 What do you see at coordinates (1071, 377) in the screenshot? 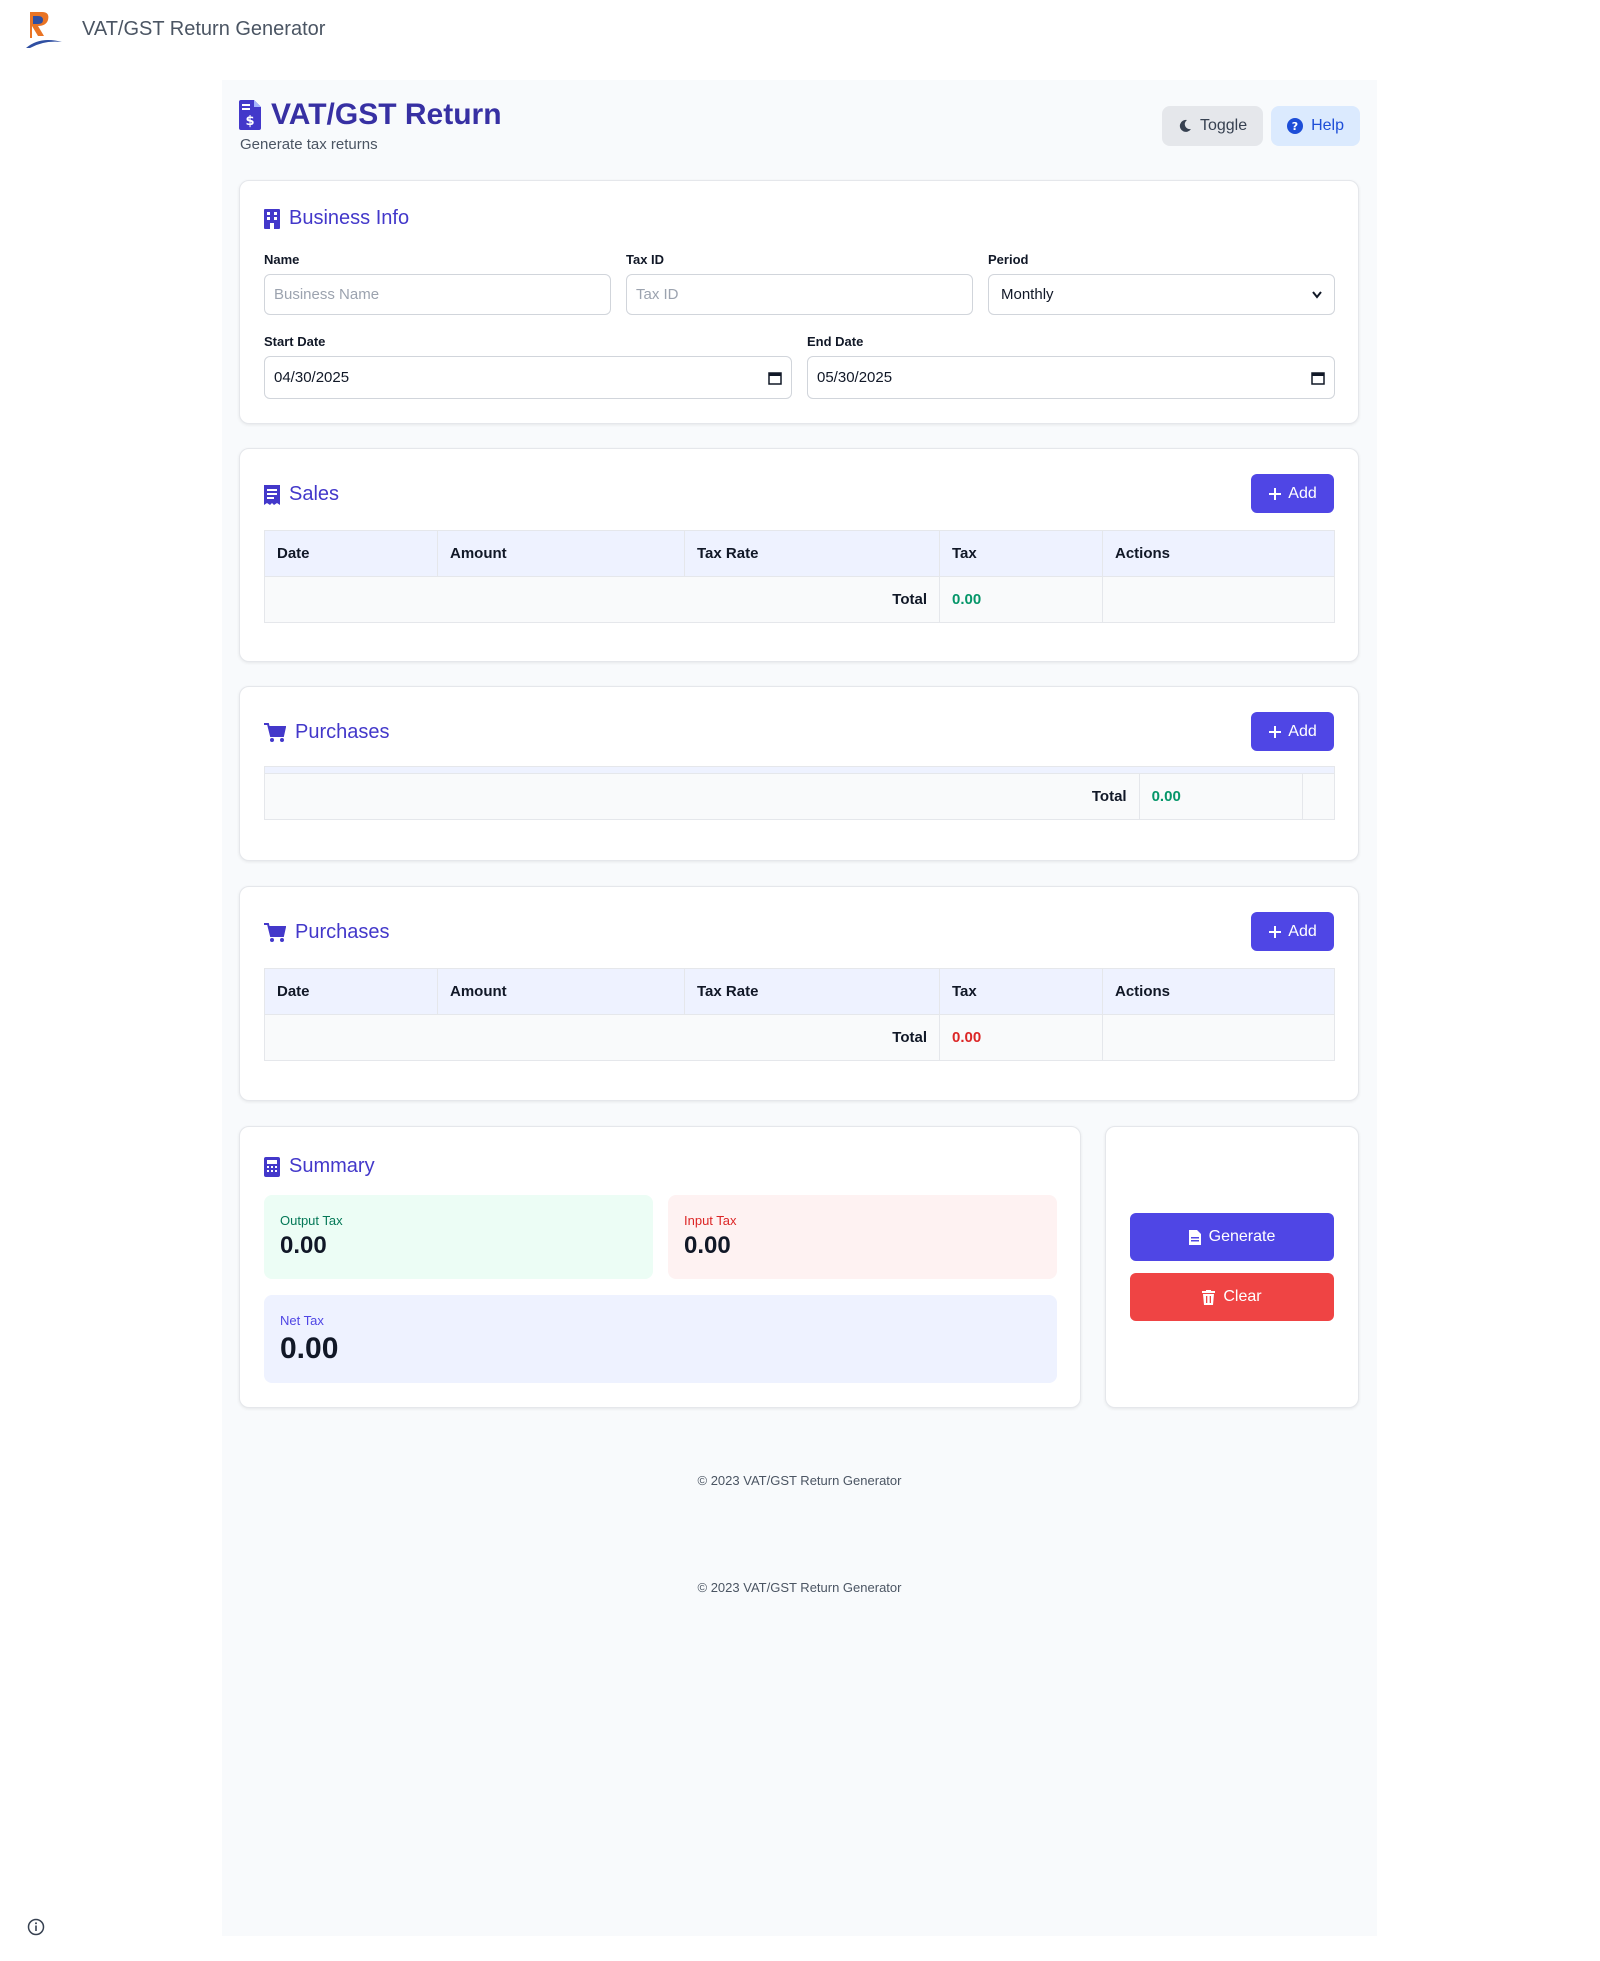
I see `end-date-input: 05/30/2025` at bounding box center [1071, 377].